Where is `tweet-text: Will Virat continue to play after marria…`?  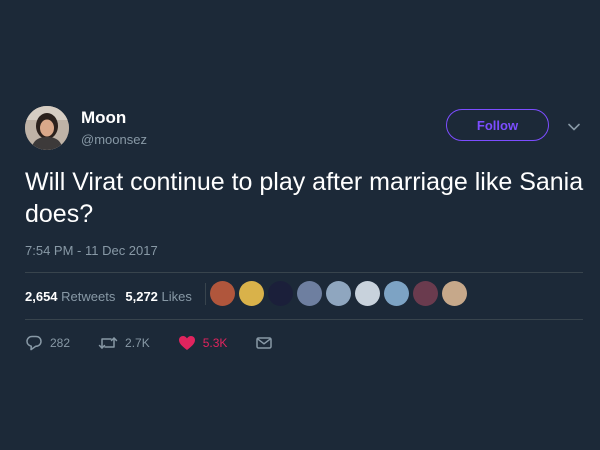 tweet-text: Will Virat continue to play after marria… is located at coordinates (304, 198).